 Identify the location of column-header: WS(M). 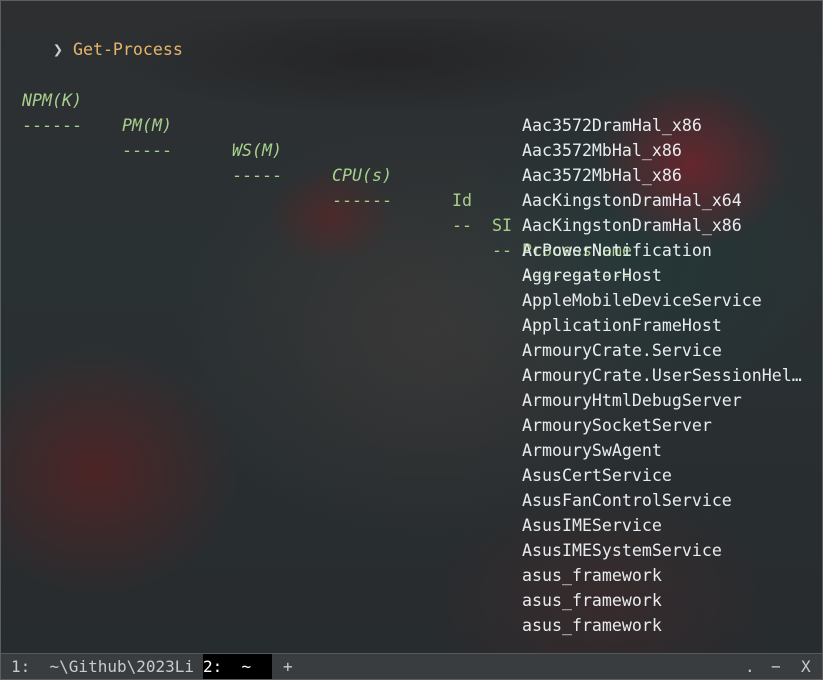
(257, 150).